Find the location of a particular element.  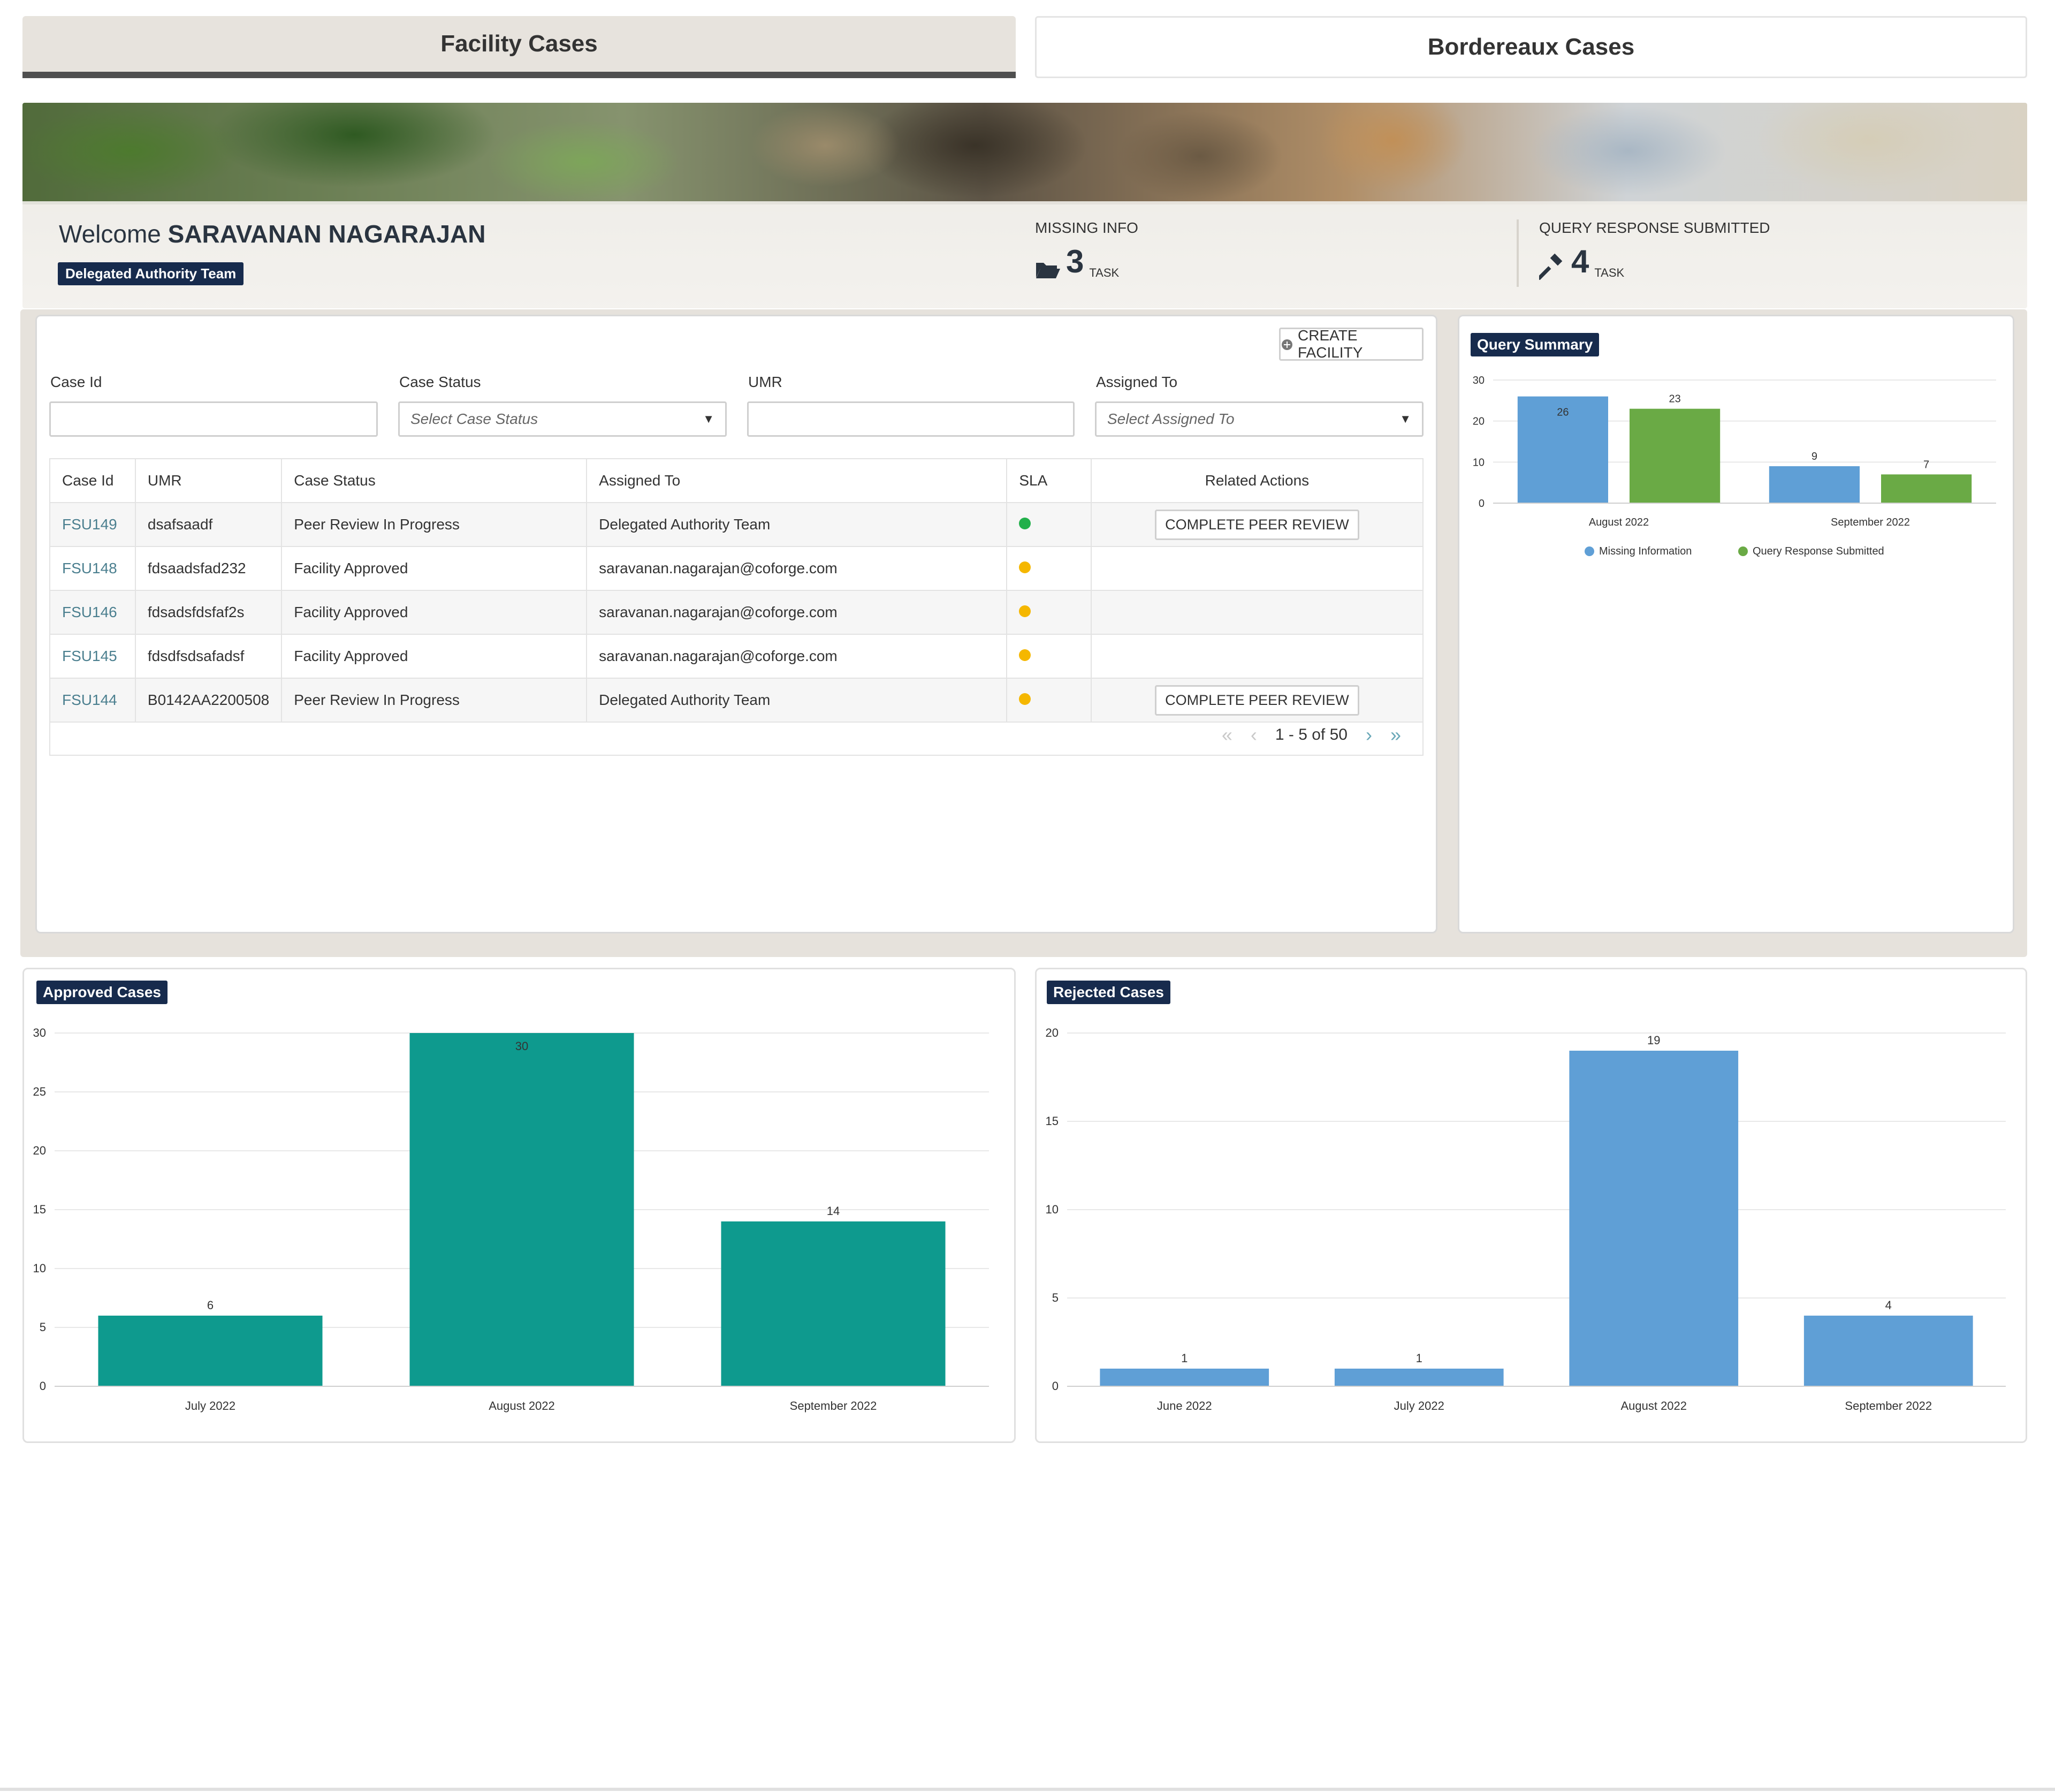

assigned-cell: Delegated Authority Team is located at coordinates (797, 524).